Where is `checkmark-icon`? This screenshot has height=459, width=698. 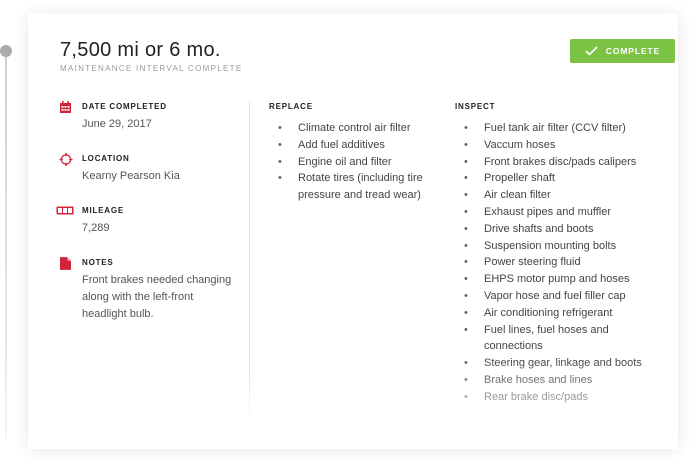
checkmark-icon is located at coordinates (591, 51).